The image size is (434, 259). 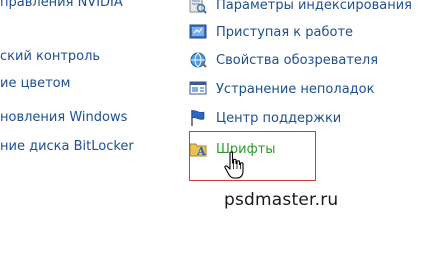 What do you see at coordinates (279, 118) in the screenshot?
I see `link-action-center-label: Центр поддержки` at bounding box center [279, 118].